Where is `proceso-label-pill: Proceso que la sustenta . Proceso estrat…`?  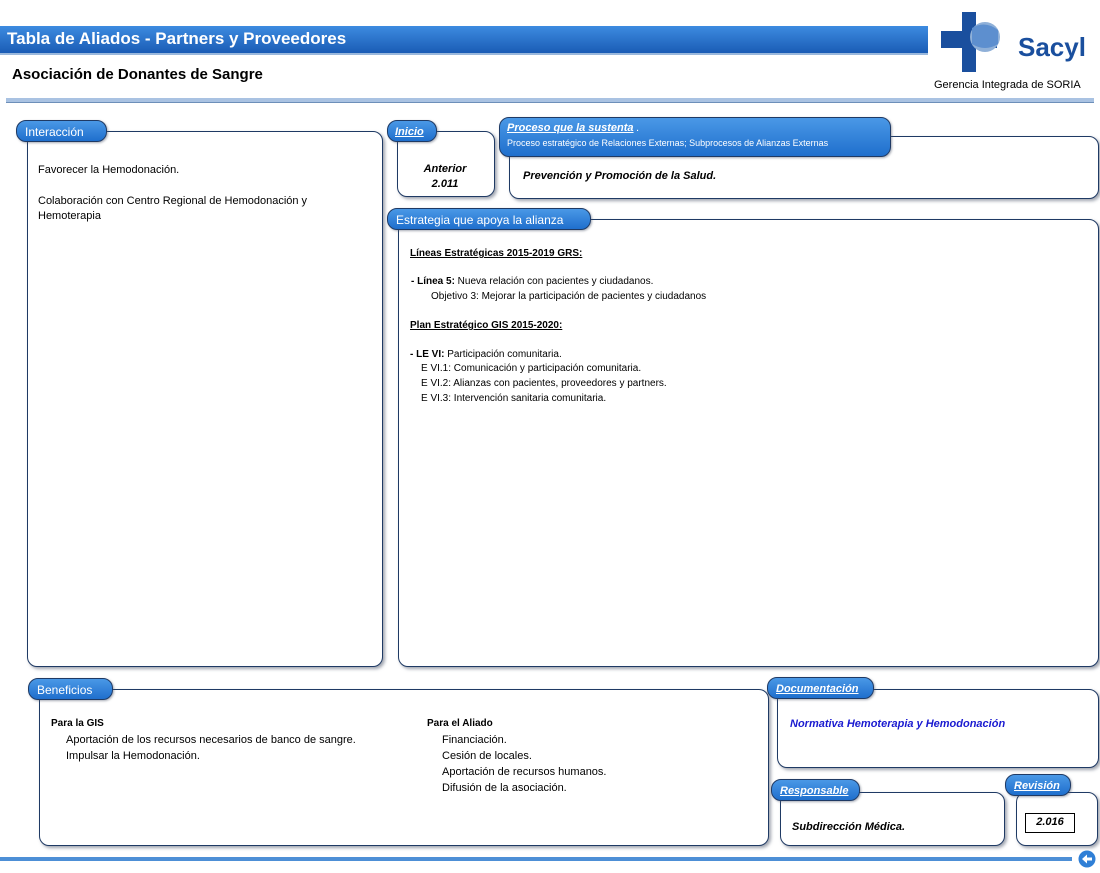 proceso-label-pill: Proceso que la sustenta . Proceso estrat… is located at coordinates (695, 137).